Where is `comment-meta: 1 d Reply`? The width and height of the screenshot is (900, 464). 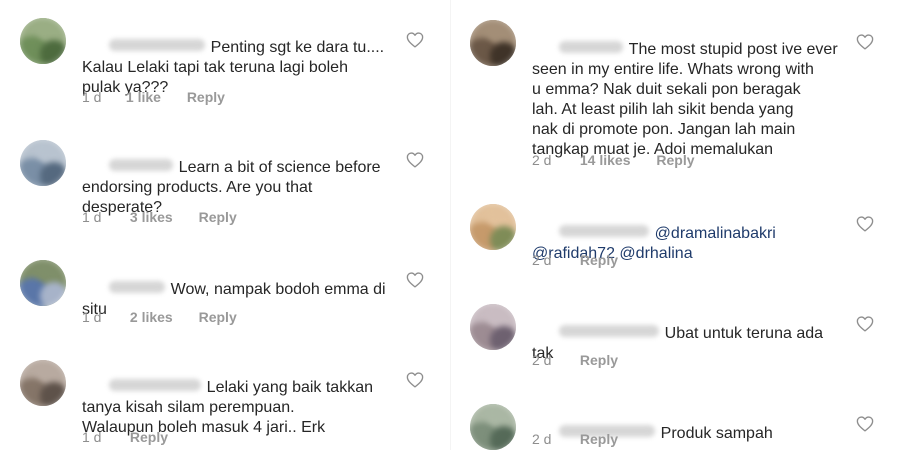 comment-meta: 1 d Reply is located at coordinates (125, 437).